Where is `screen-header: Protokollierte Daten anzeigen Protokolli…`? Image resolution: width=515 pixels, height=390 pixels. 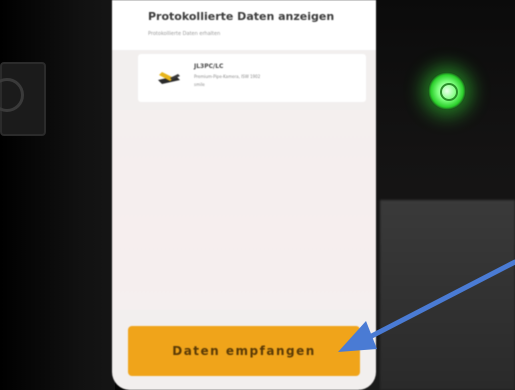 screen-header: Protokollierte Daten anzeigen Protokolli… is located at coordinates (244, 25).